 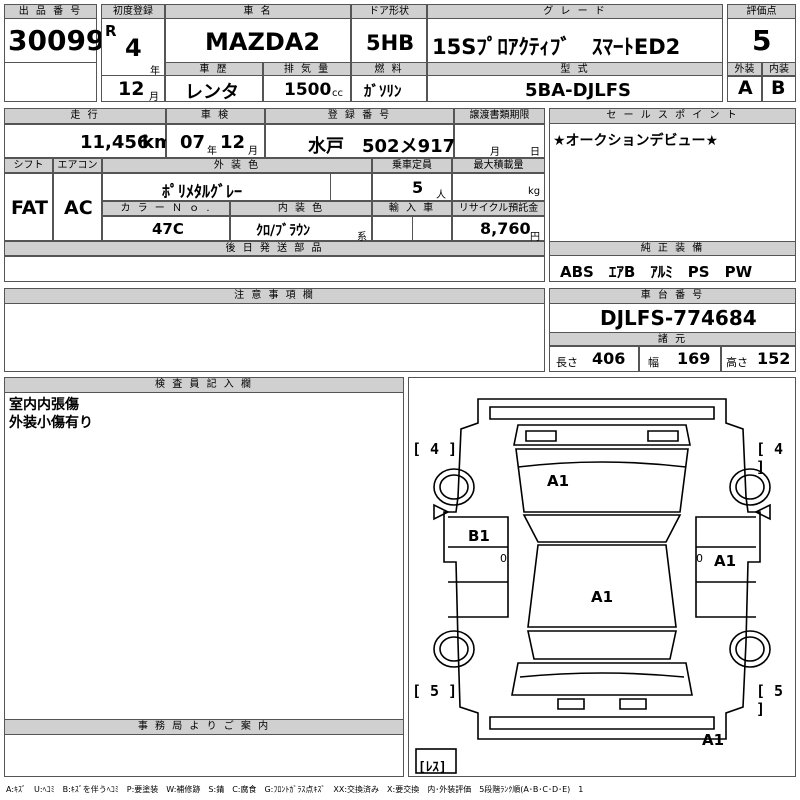 I want to click on sales-point-header: セ ー ル ス ポ イ ン ト, so click(x=672, y=116).